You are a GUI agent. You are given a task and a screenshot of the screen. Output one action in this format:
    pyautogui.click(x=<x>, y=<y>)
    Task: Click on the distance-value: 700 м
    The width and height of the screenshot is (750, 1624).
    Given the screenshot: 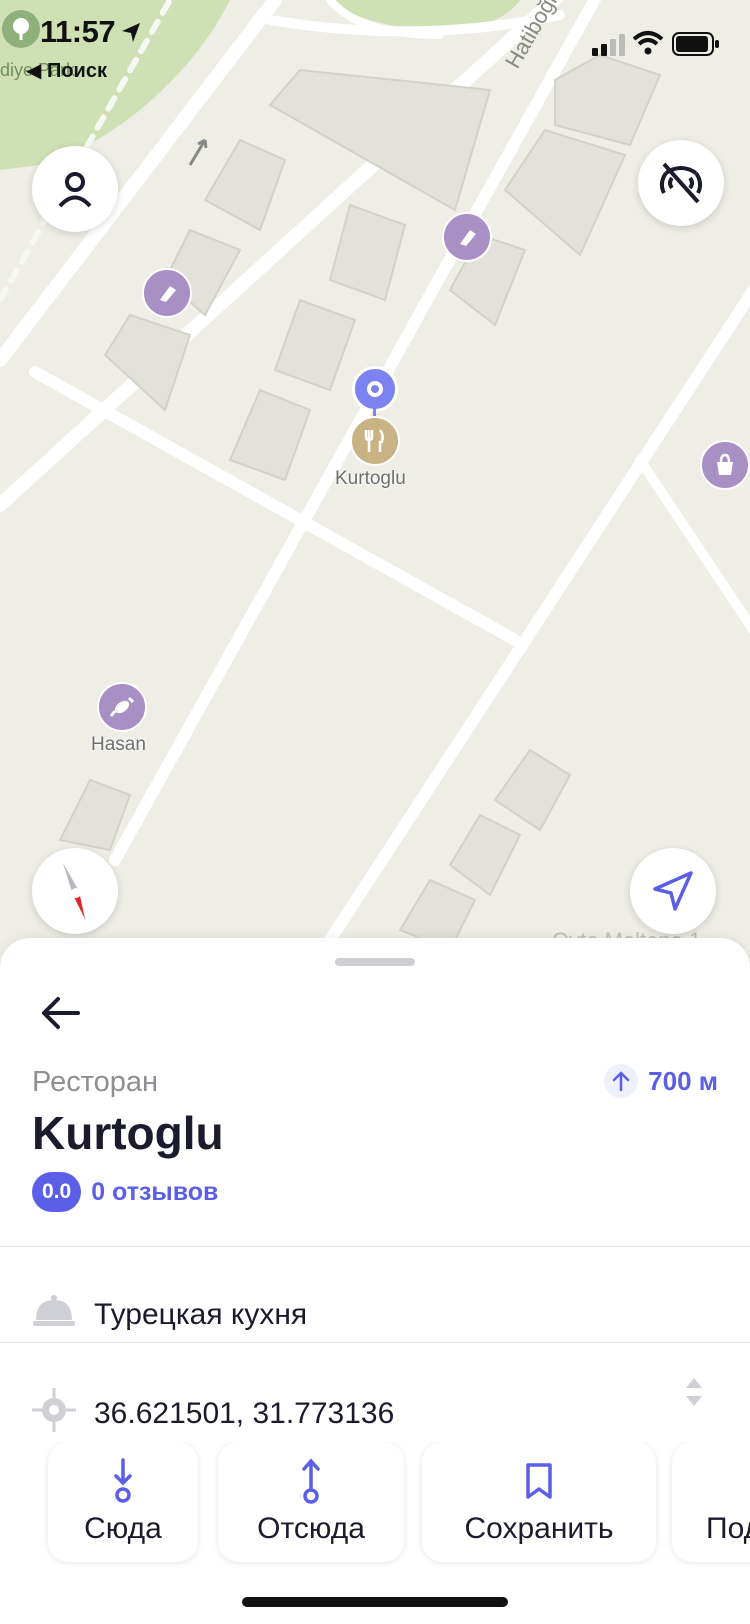 What is the action you would take?
    pyautogui.click(x=683, y=1080)
    